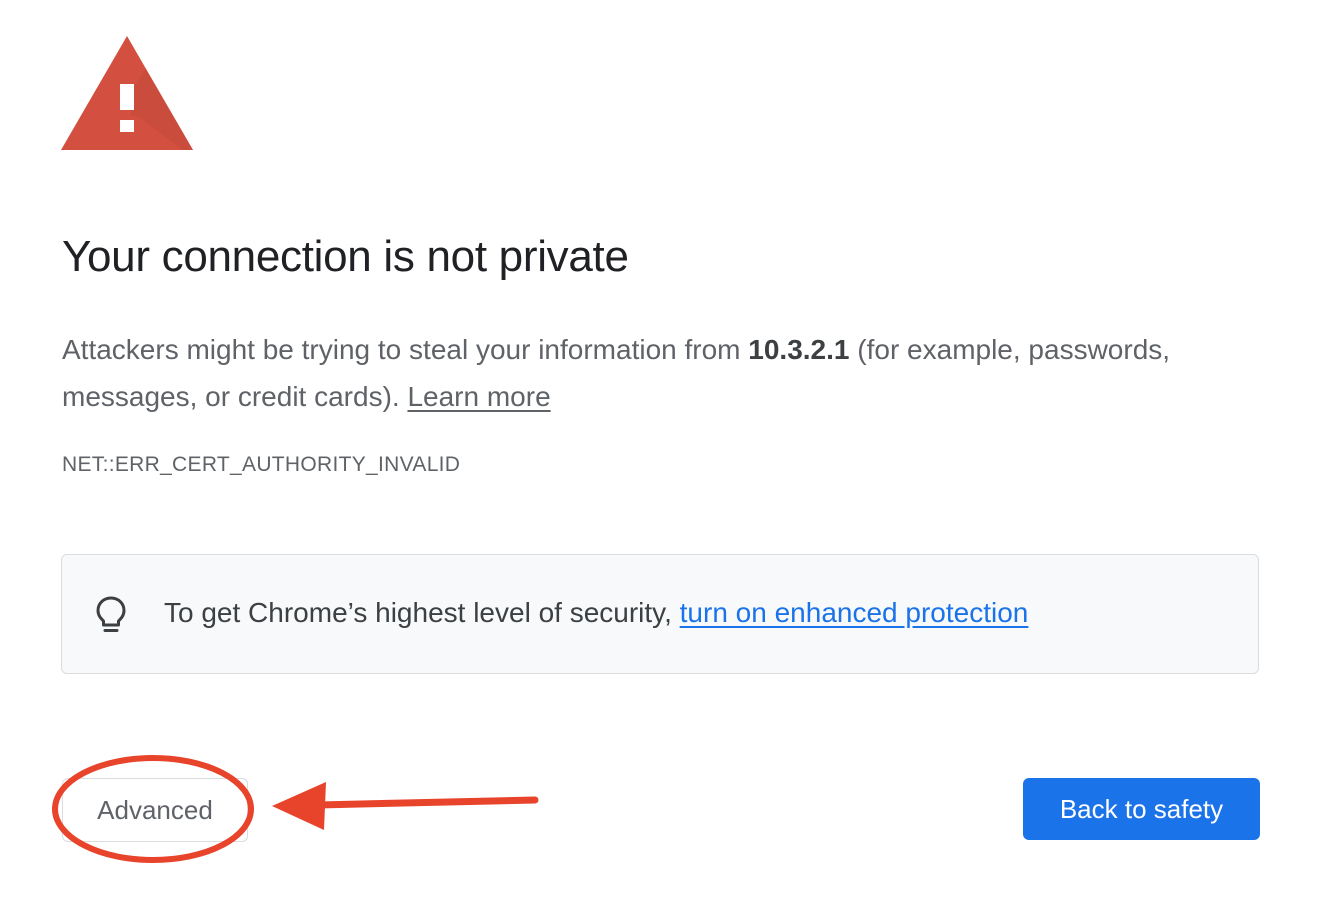  Describe the element at coordinates (854, 612) in the screenshot. I see `enhanced-protection-link: turn on enhanced protection` at that location.